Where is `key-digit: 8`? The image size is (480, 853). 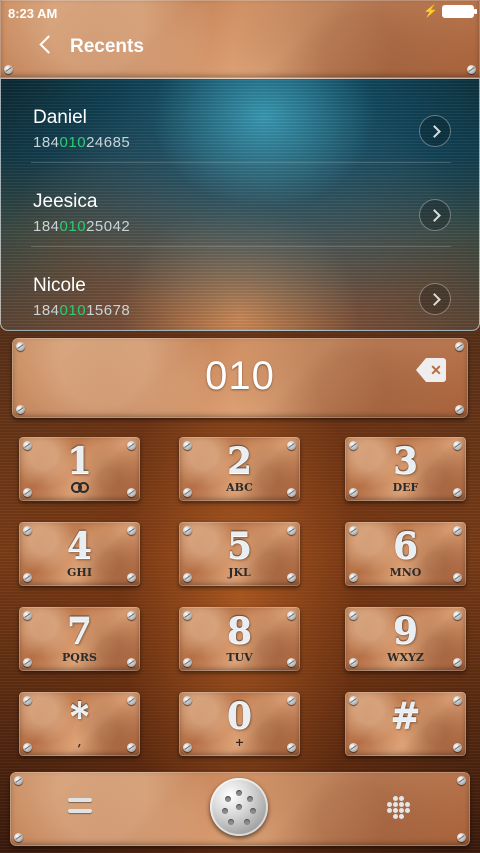 key-digit: 8 is located at coordinates (239, 631).